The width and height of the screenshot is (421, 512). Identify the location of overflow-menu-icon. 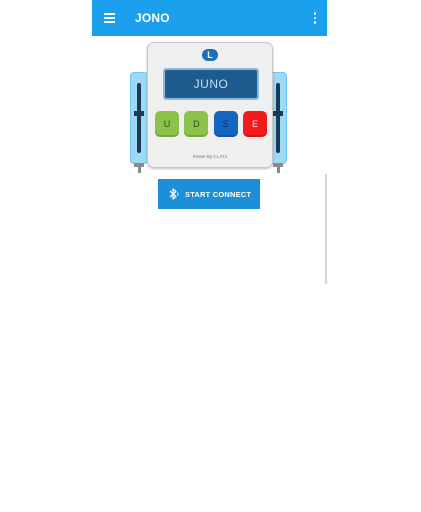
(315, 18).